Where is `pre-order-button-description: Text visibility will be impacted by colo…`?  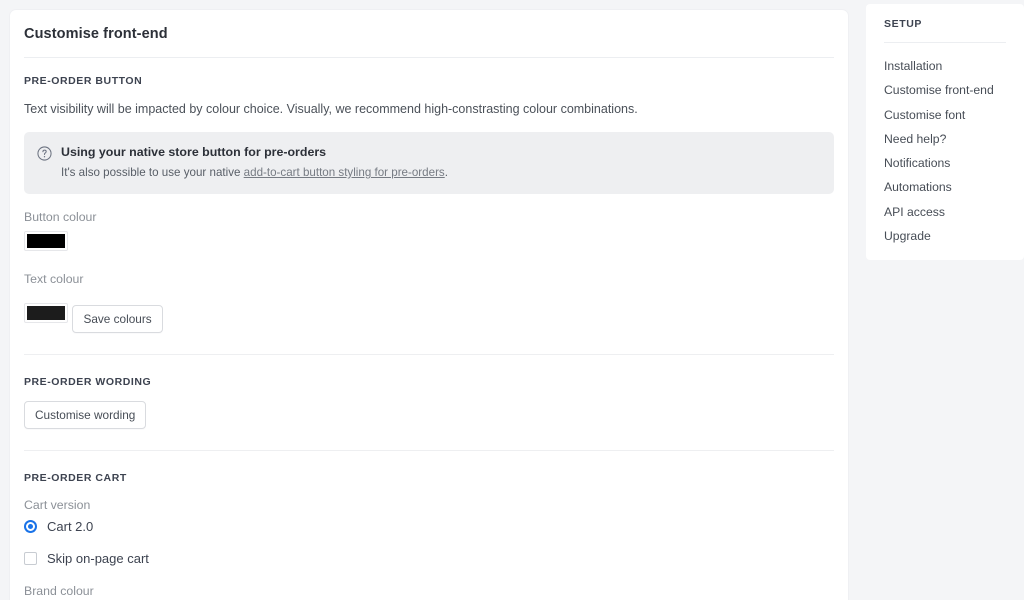 pre-order-button-description: Text visibility will be impacted by colo… is located at coordinates (331, 109).